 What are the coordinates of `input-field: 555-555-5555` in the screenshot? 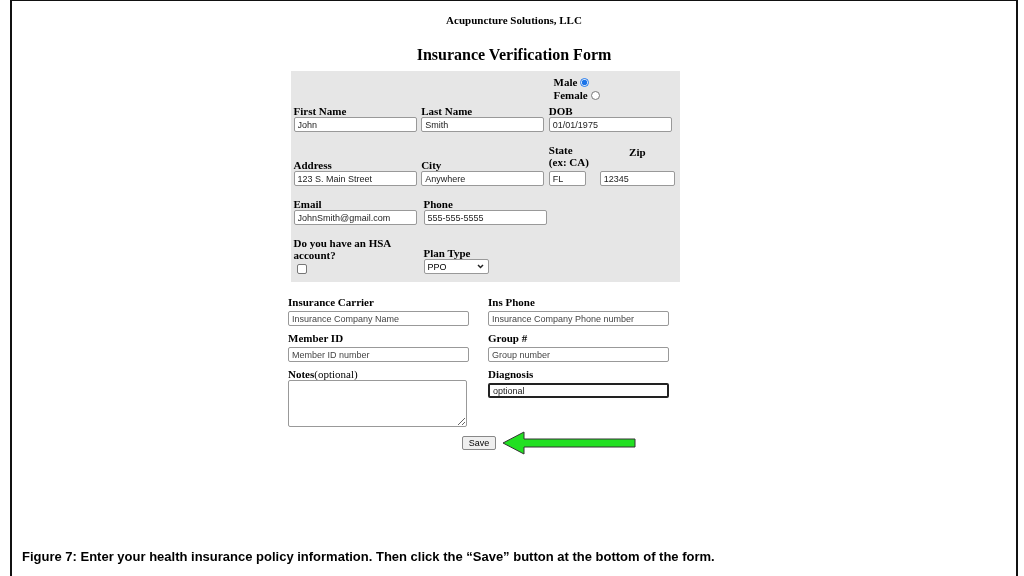 It's located at (485, 217).